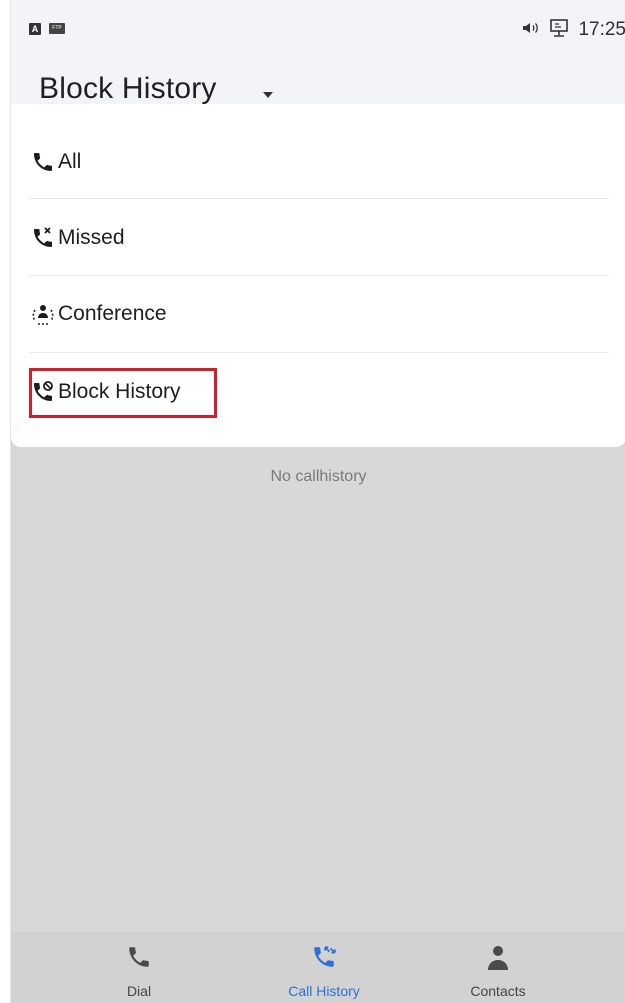  I want to click on call-history-icon, so click(324, 958).